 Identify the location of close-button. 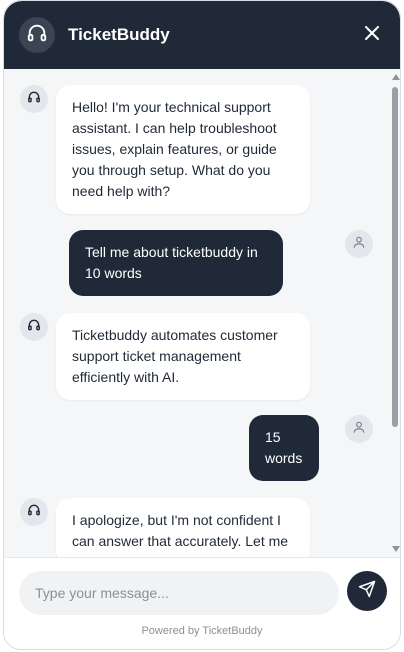
(372, 35).